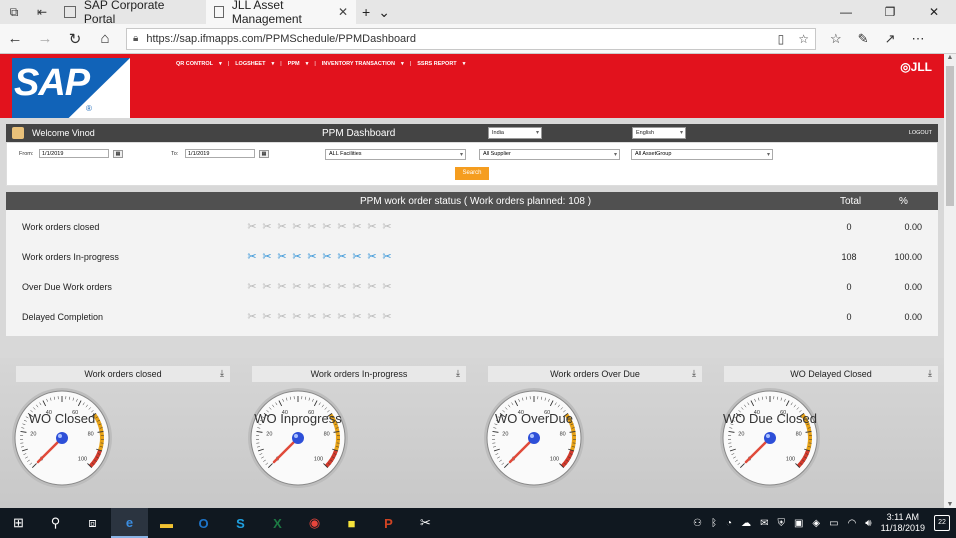  What do you see at coordinates (18, 133) in the screenshot?
I see `user-avatar-icon` at bounding box center [18, 133].